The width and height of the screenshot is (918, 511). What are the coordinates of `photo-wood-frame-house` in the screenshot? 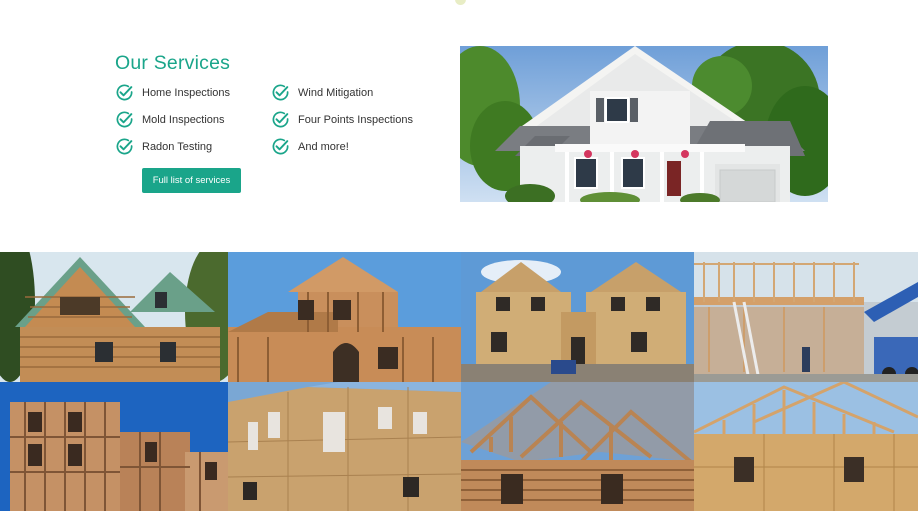 It's located at (344, 317).